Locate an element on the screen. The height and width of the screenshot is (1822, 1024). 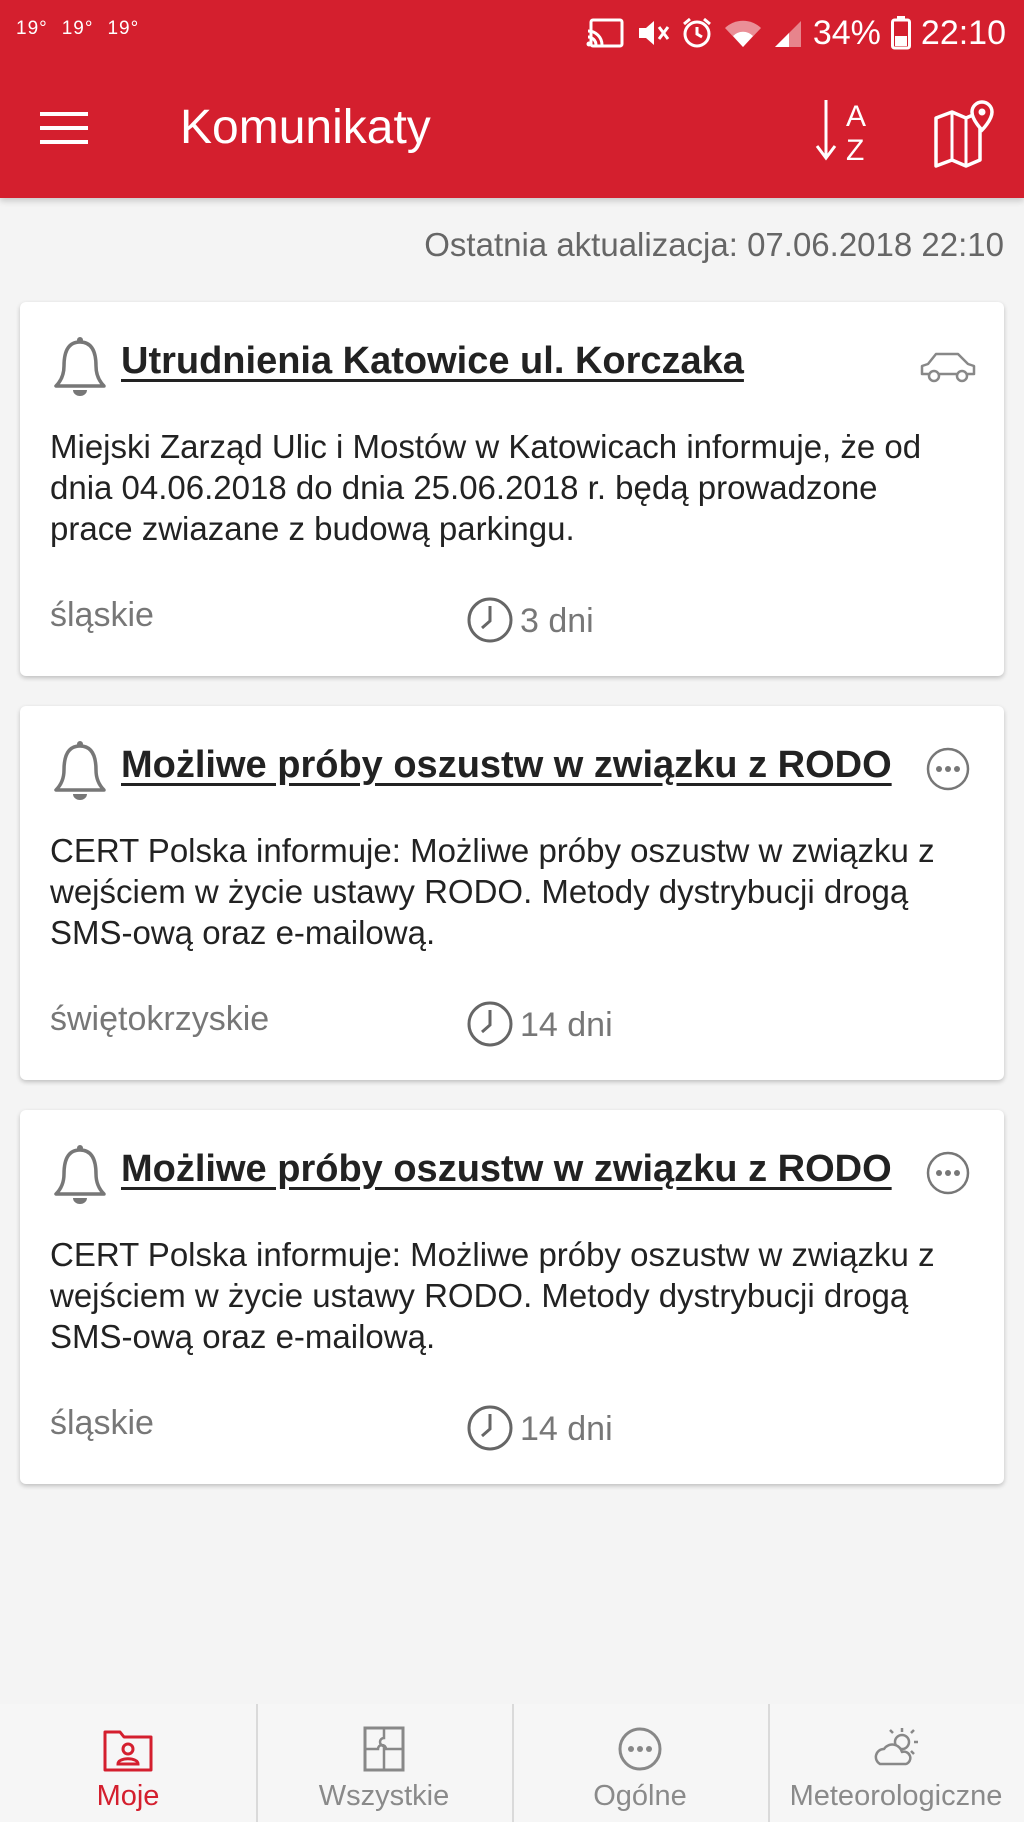
sort-letter-a: A is located at coordinates (856, 116).